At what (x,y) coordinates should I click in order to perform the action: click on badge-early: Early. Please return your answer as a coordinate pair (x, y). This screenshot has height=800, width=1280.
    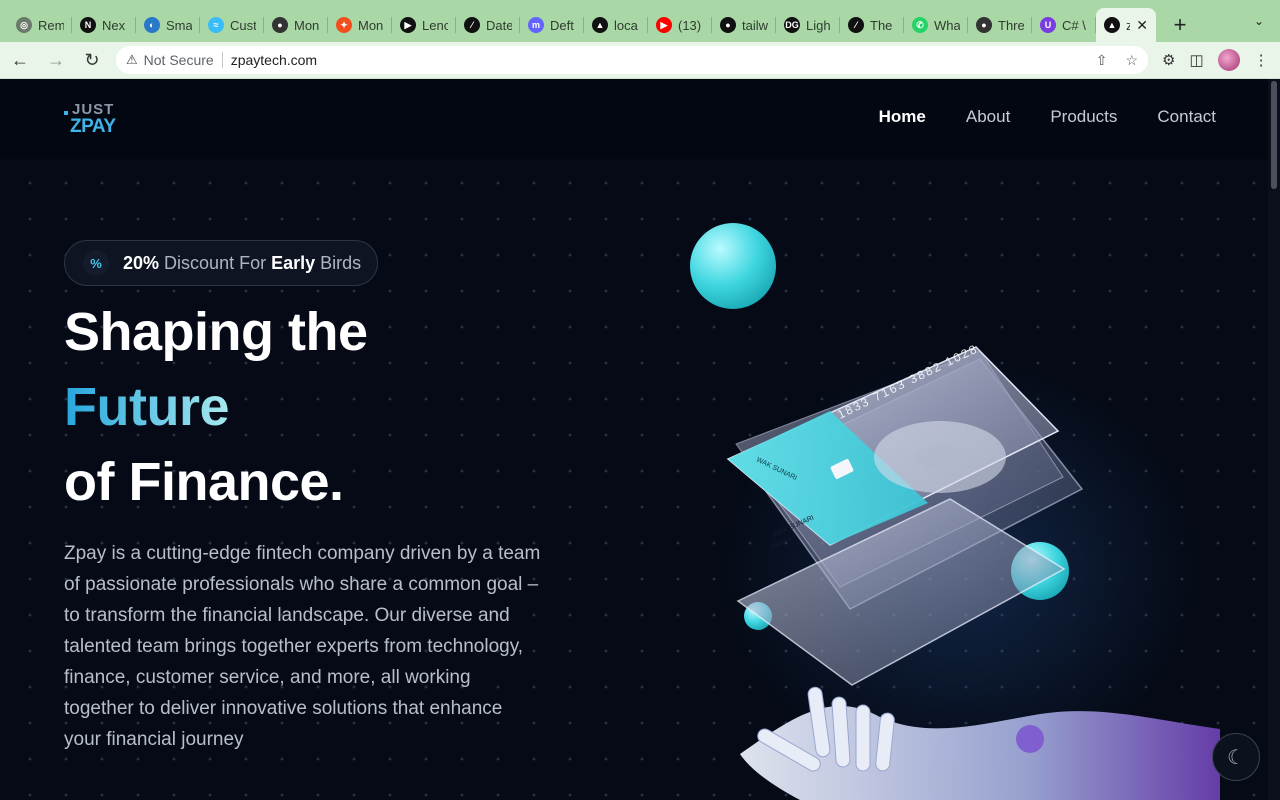
    Looking at the image, I should click on (293, 262).